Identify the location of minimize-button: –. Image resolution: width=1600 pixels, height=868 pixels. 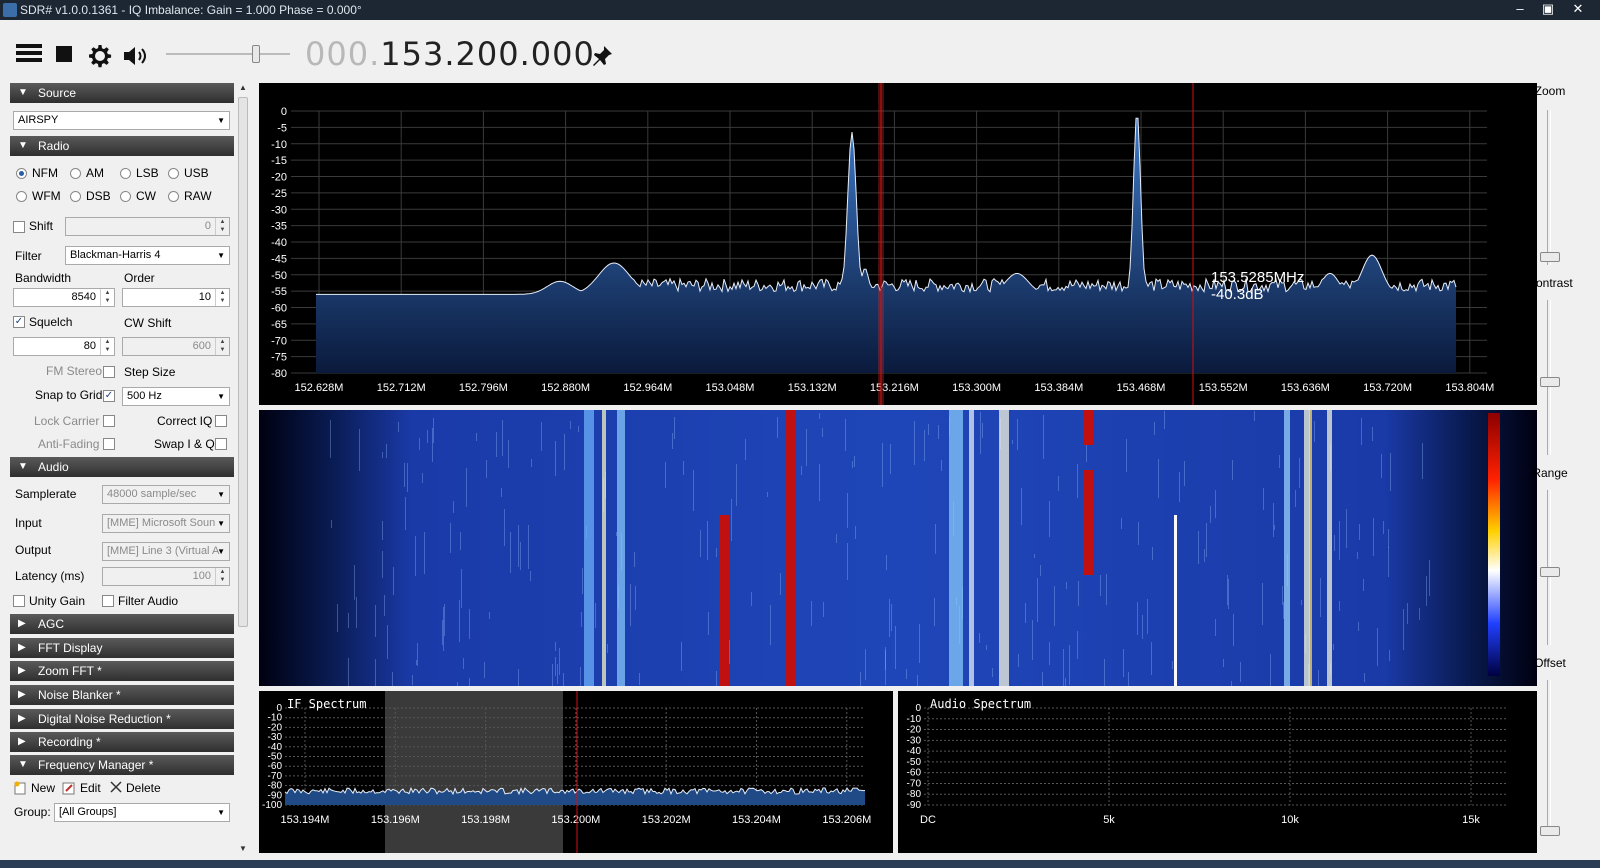
(1520, 9).